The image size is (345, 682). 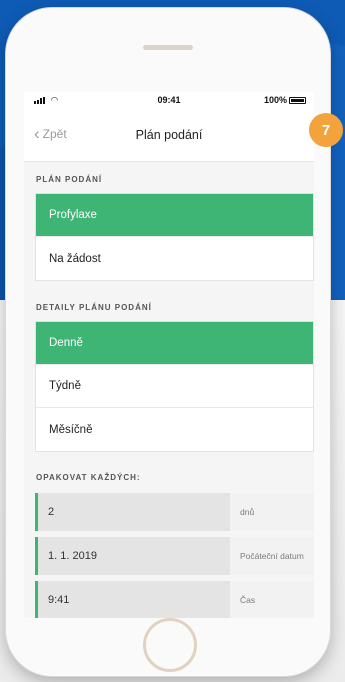 What do you see at coordinates (168, 47) in the screenshot?
I see `speaker-grille` at bounding box center [168, 47].